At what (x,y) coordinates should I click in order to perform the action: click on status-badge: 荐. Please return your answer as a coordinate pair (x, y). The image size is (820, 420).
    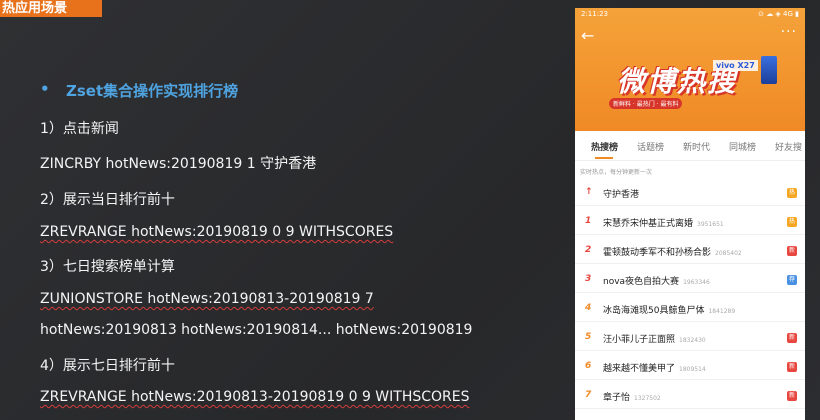
    Looking at the image, I should click on (792, 280).